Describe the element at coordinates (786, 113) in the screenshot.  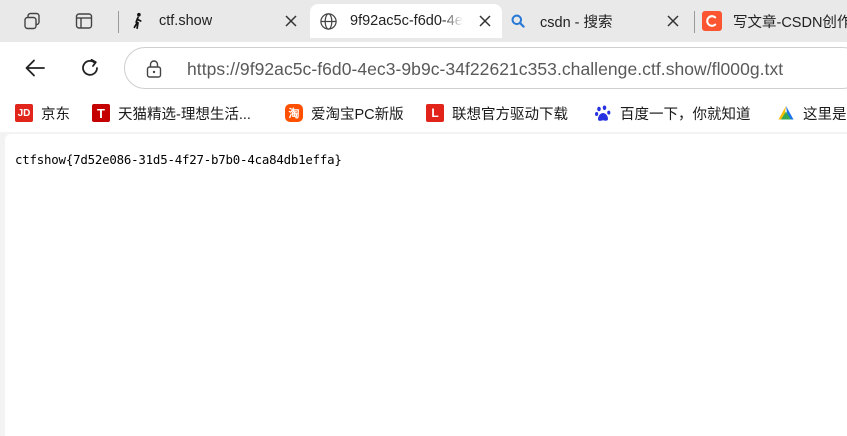
I see `triangle-logo-icon` at that location.